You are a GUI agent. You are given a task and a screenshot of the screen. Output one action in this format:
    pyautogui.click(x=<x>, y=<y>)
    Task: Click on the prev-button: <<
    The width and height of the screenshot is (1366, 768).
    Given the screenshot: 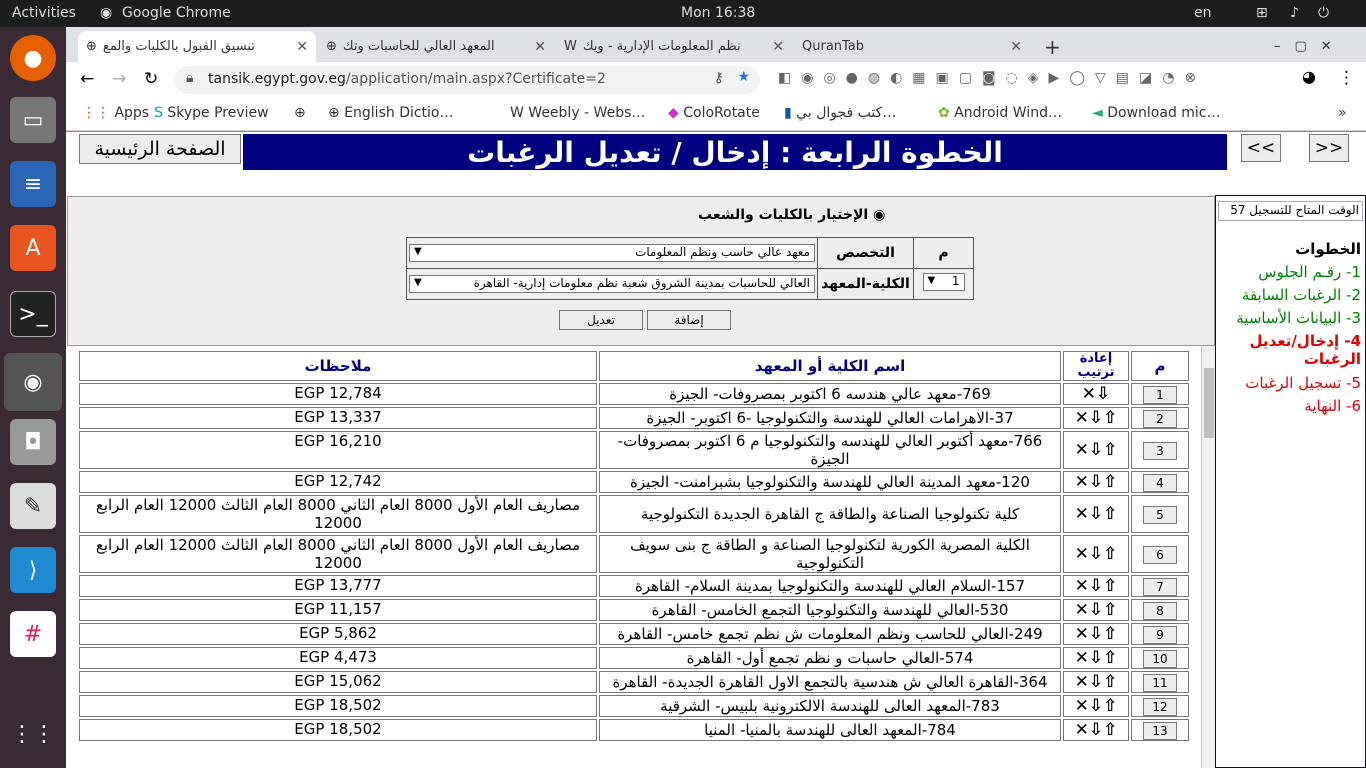 What is the action you would take?
    pyautogui.click(x=1261, y=148)
    